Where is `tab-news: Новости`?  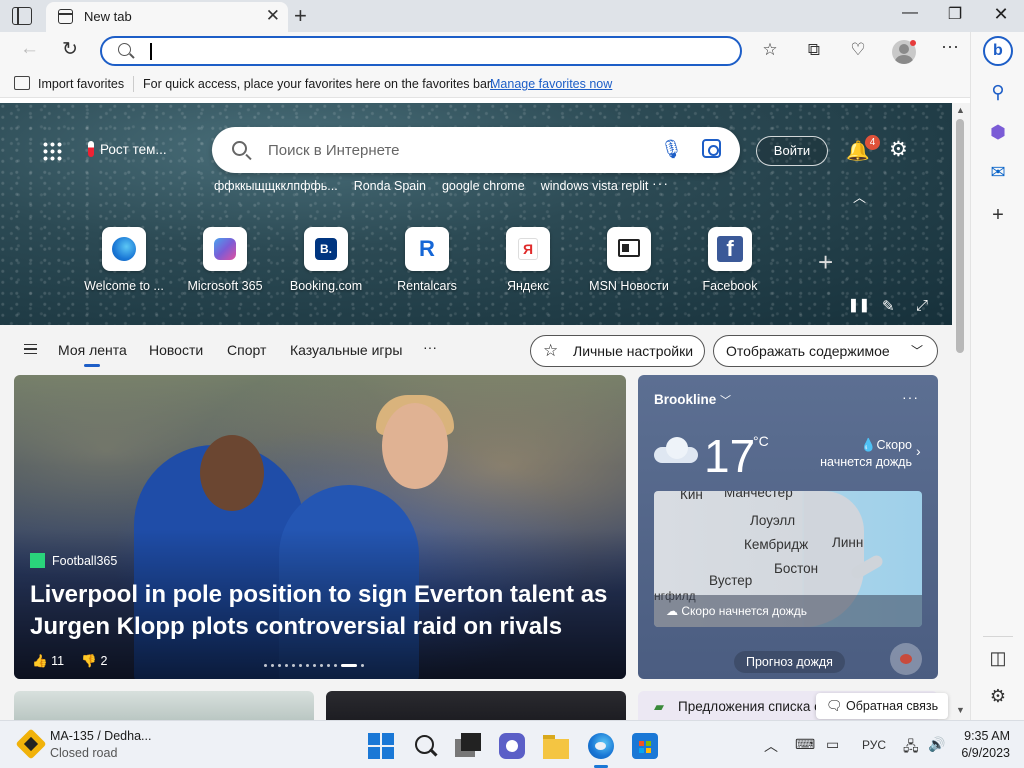
tab-news: Новости is located at coordinates (176, 350).